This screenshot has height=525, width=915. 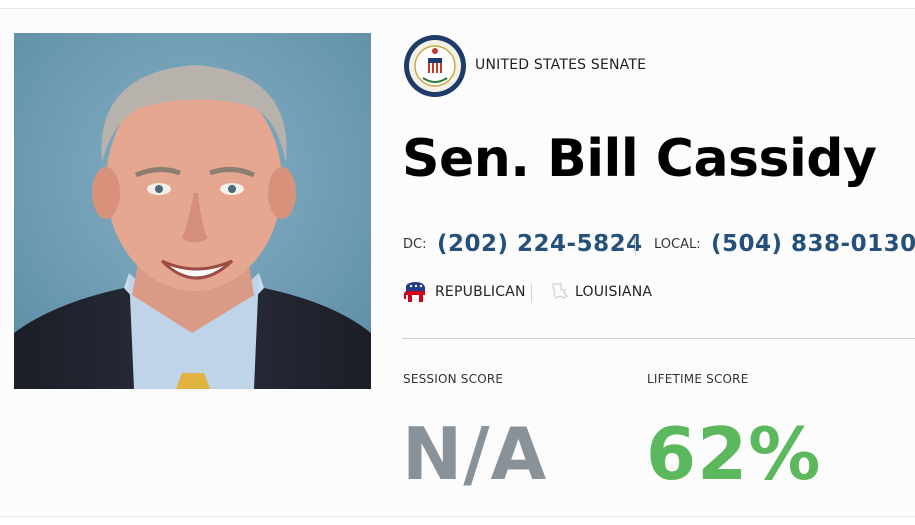 I want to click on session-score-label: SESSION SCORE, so click(x=453, y=379).